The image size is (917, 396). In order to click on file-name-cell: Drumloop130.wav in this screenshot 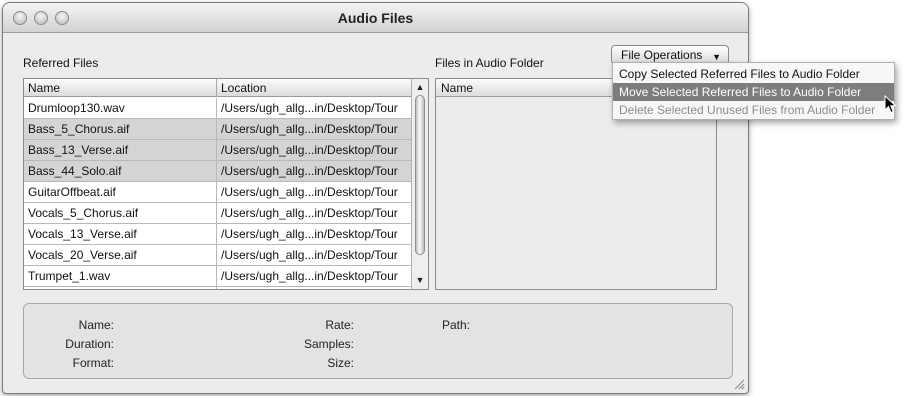, I will do `click(120, 108)`.